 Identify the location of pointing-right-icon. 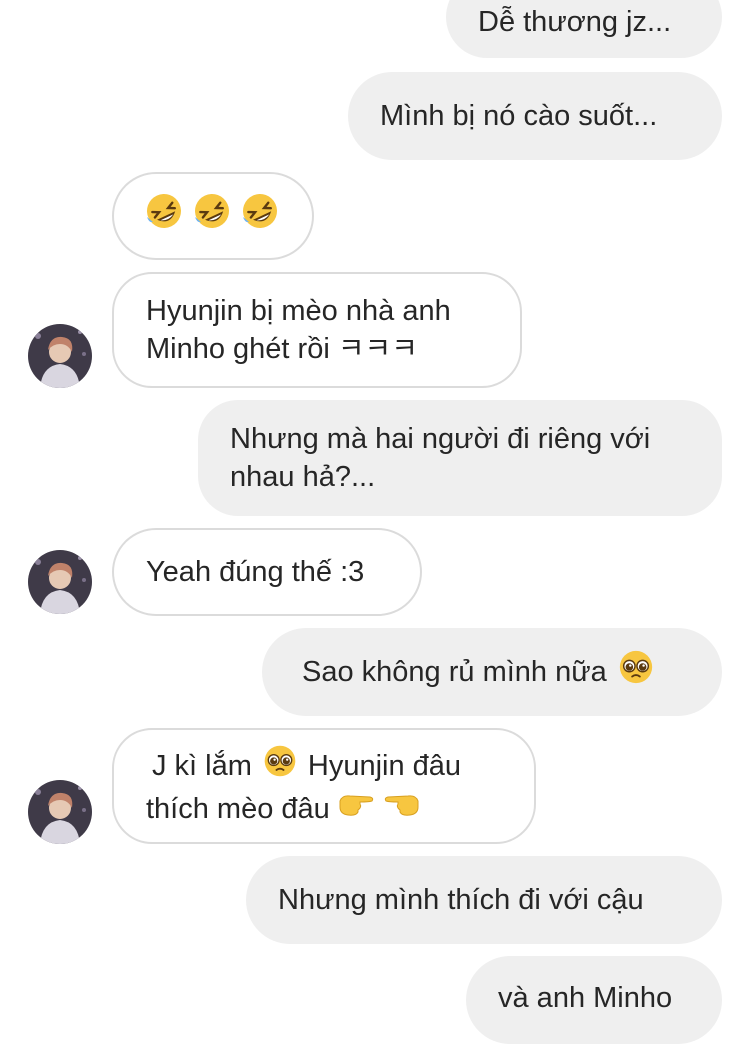
(356, 809).